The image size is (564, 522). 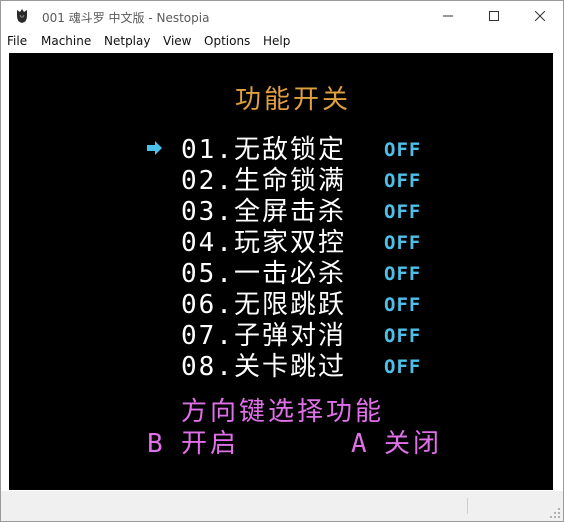 I want to click on menu-help: Help, so click(x=276, y=41).